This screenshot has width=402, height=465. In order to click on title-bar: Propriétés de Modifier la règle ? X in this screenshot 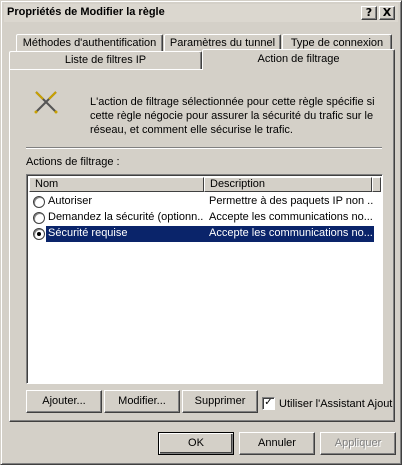, I will do `click(201, 13)`.